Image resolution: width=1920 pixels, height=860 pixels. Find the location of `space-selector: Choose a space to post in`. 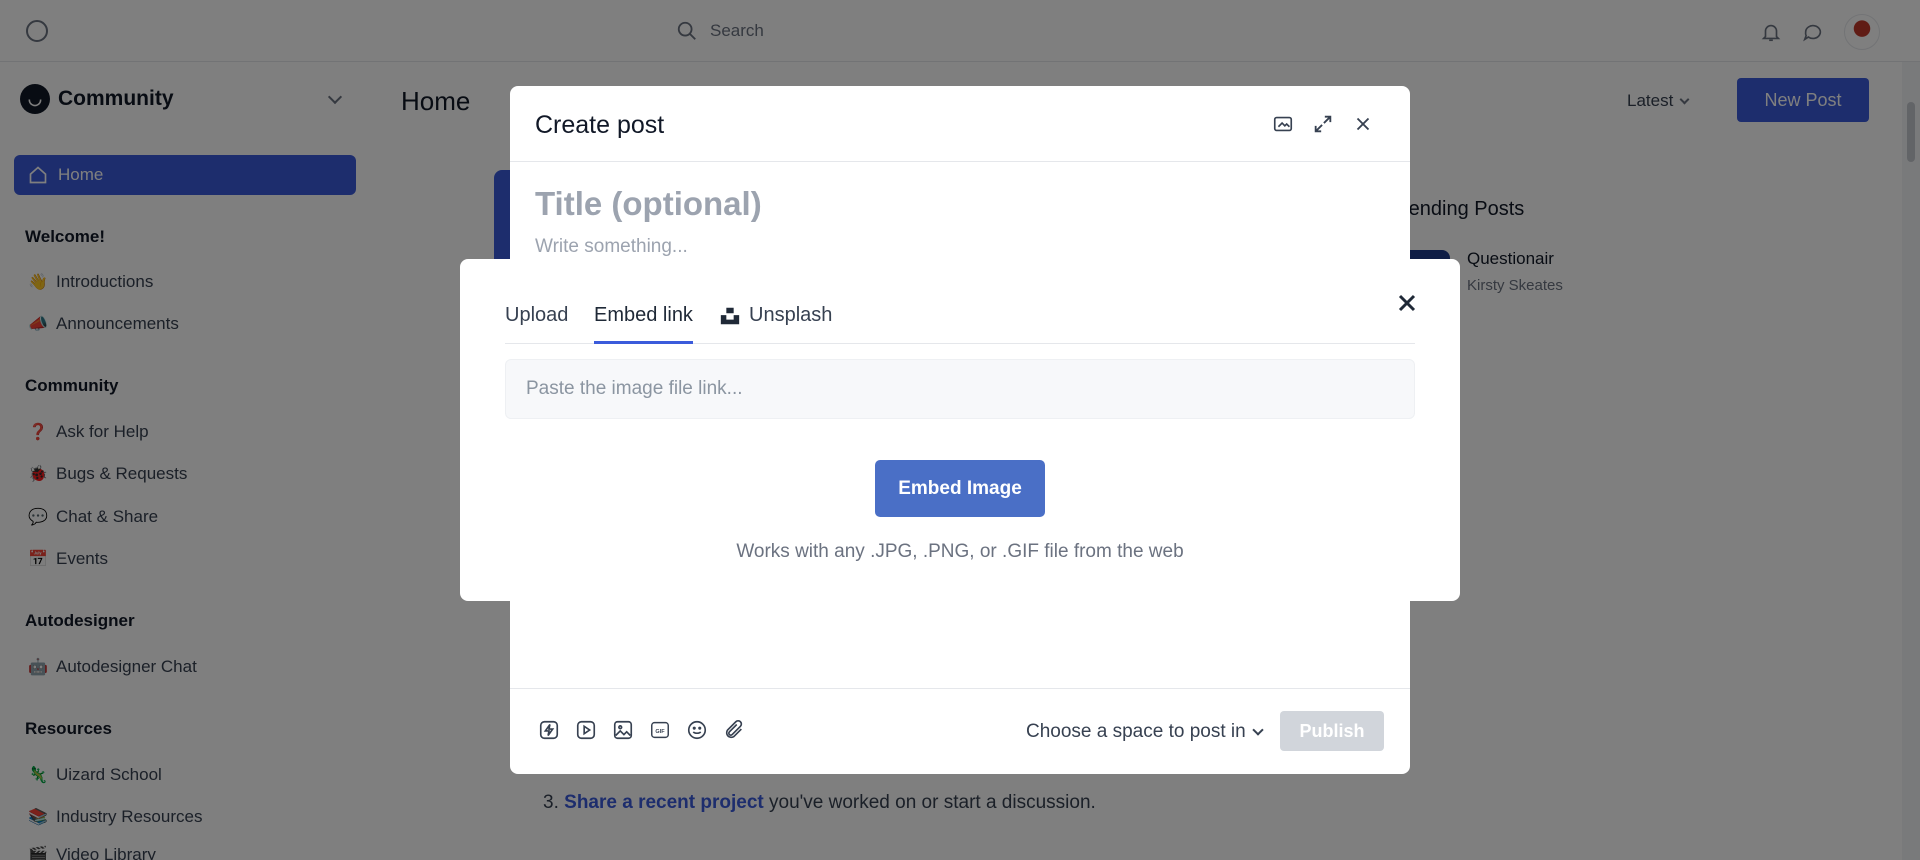

space-selector: Choose a space to post in is located at coordinates (1145, 732).